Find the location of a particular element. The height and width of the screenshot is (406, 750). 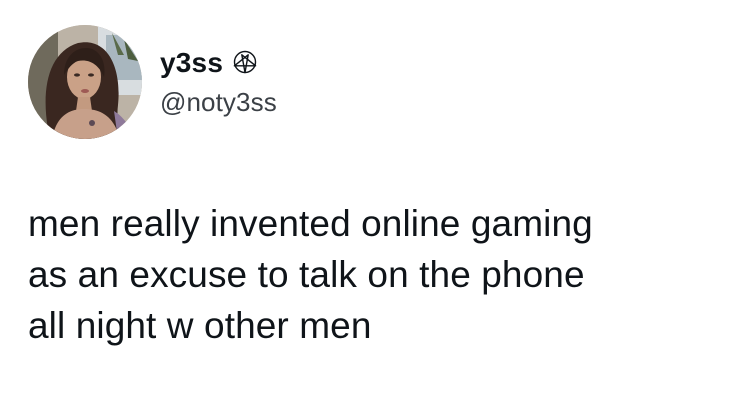

author-display-name: y3ss is located at coordinates (191, 63).